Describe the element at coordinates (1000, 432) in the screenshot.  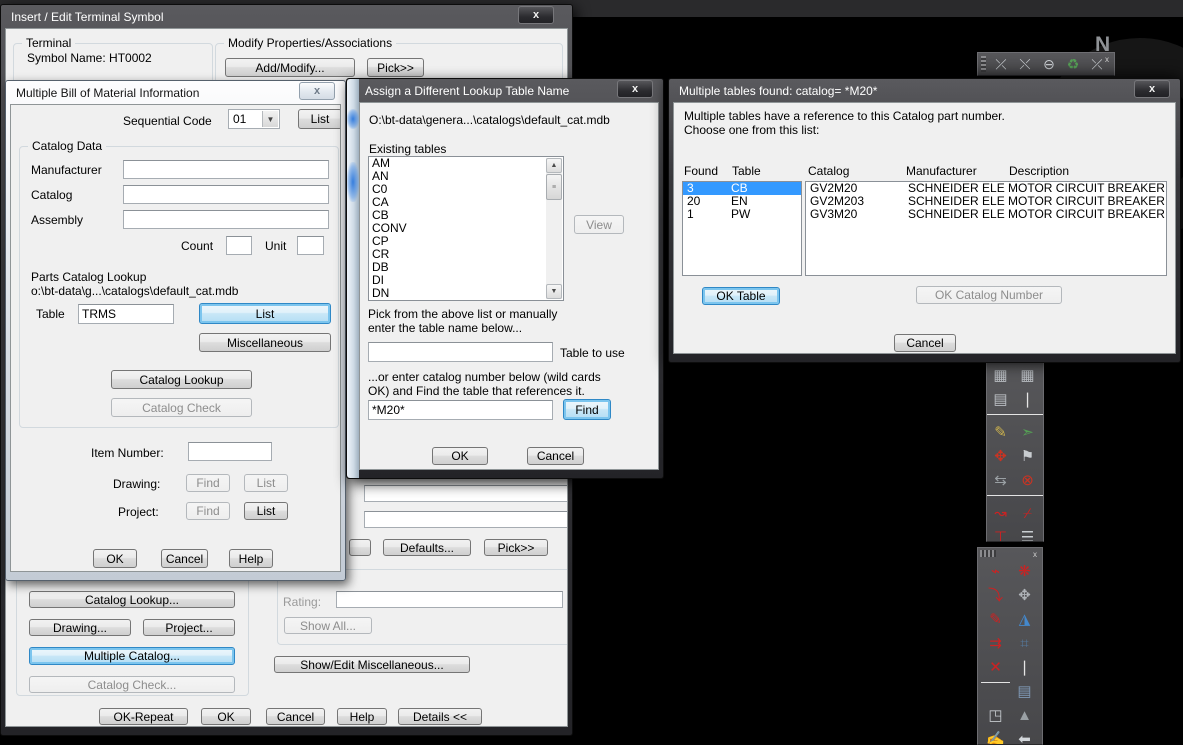
I see `edit-component-icon: ✎` at that location.